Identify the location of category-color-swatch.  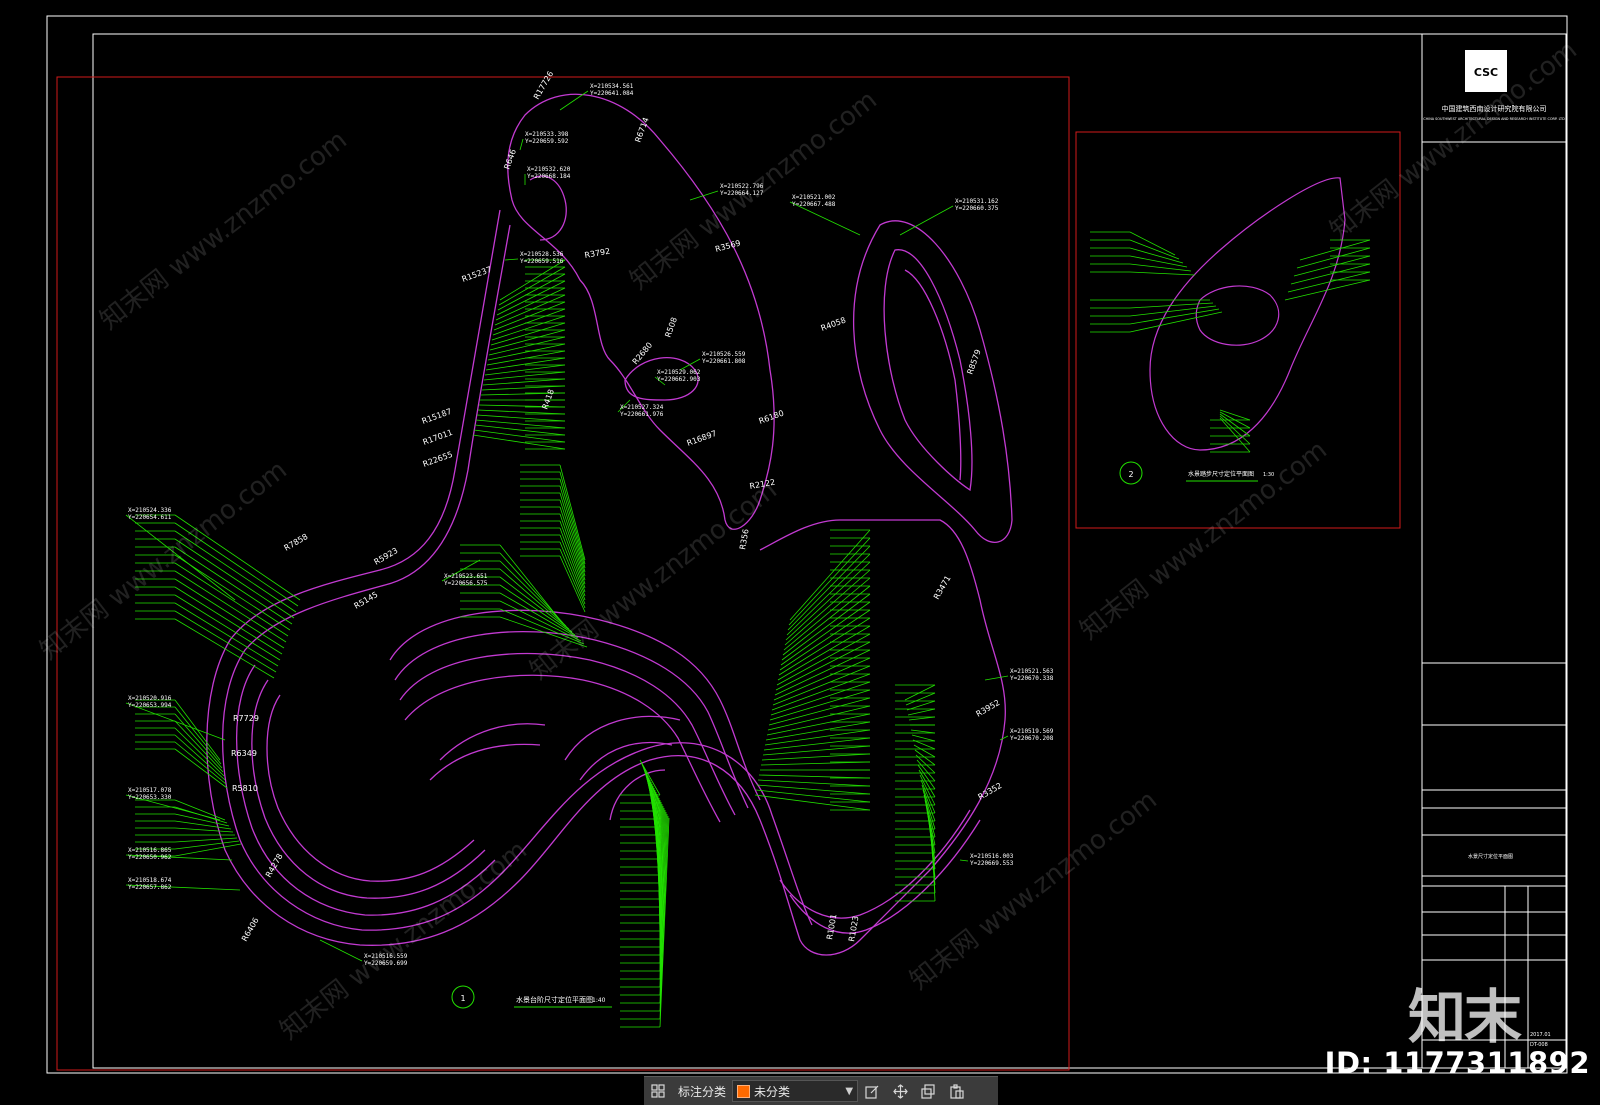
(744, 1091).